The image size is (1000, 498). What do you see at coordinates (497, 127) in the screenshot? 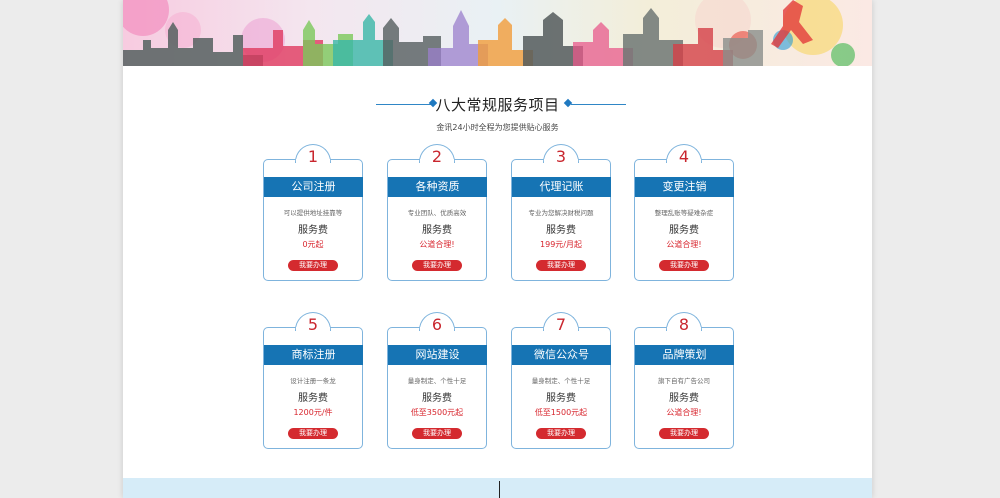
I see `section-subtitle: 金讯24小时全程为您提供贴心服务` at bounding box center [497, 127].